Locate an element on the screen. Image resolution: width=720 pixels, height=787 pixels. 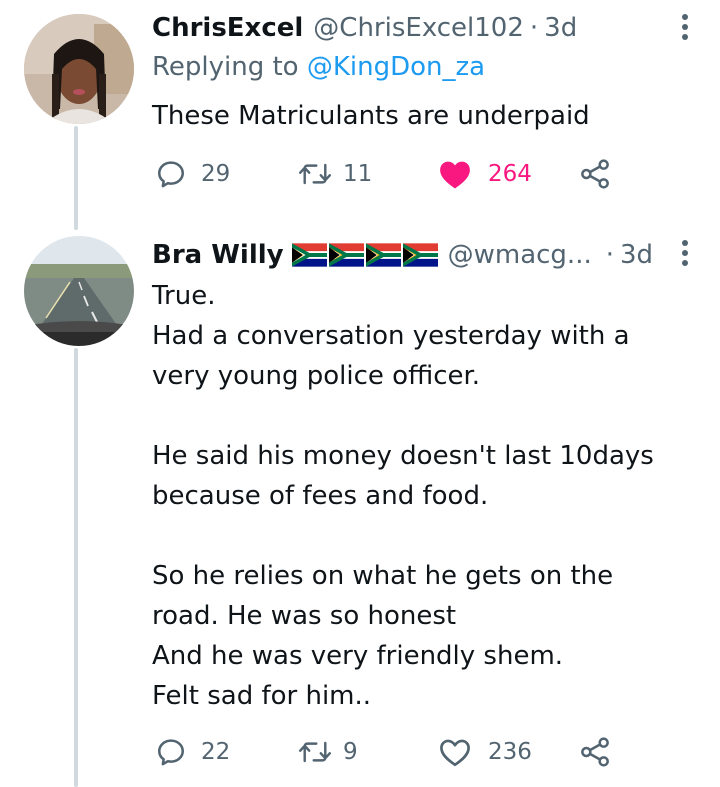
like-button: 236 is located at coordinates (485, 752).